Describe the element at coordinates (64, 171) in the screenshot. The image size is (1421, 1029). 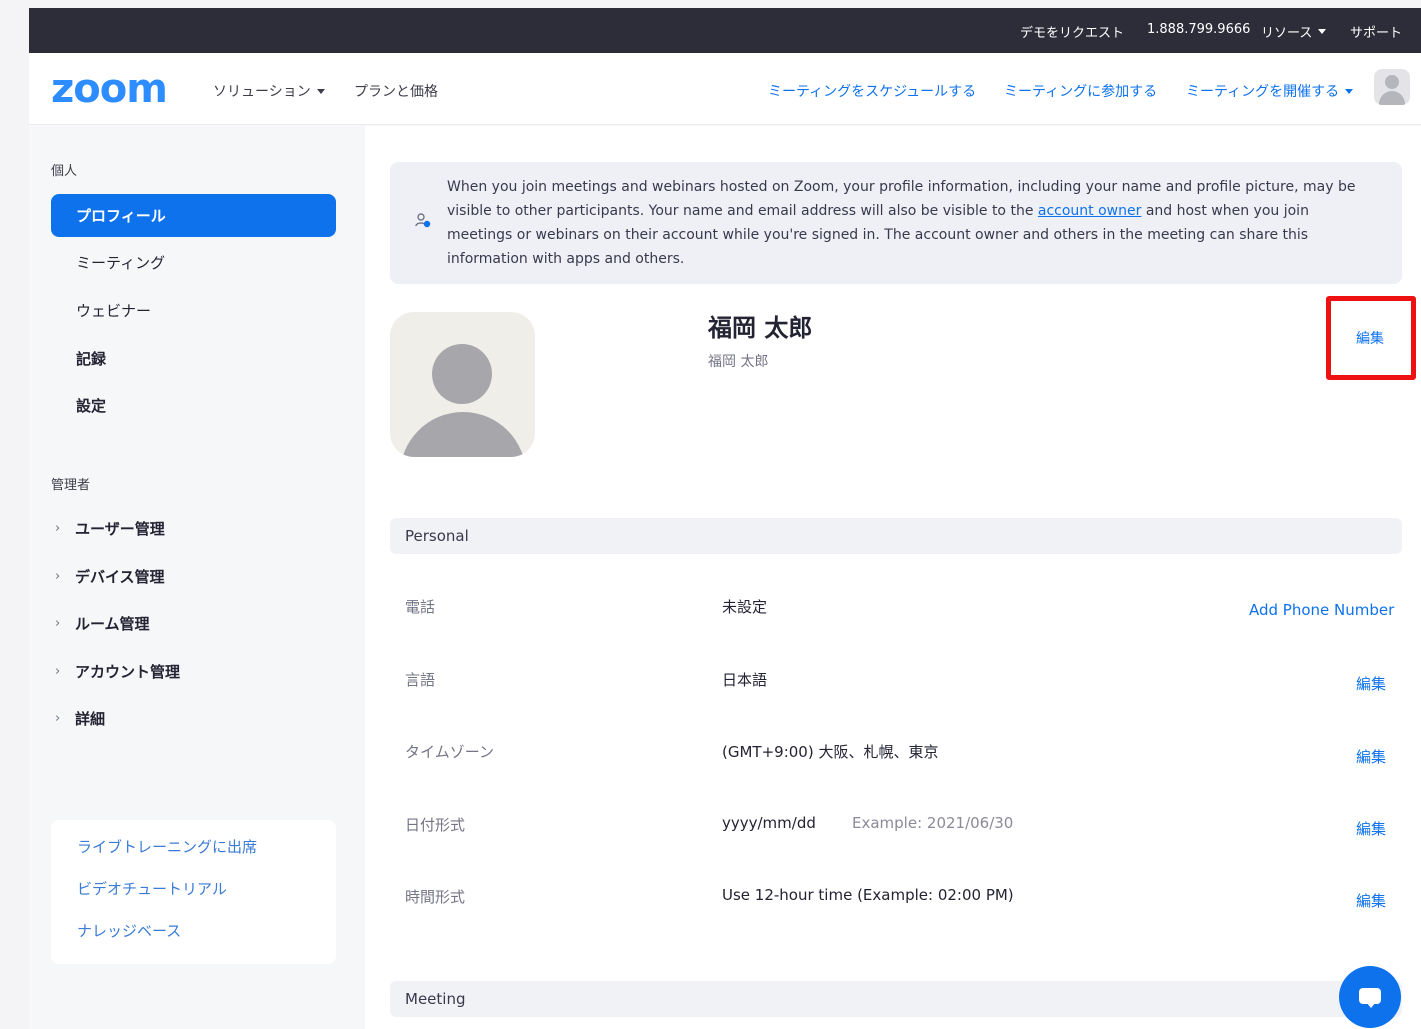
I see `personal-section-label: 個人` at that location.